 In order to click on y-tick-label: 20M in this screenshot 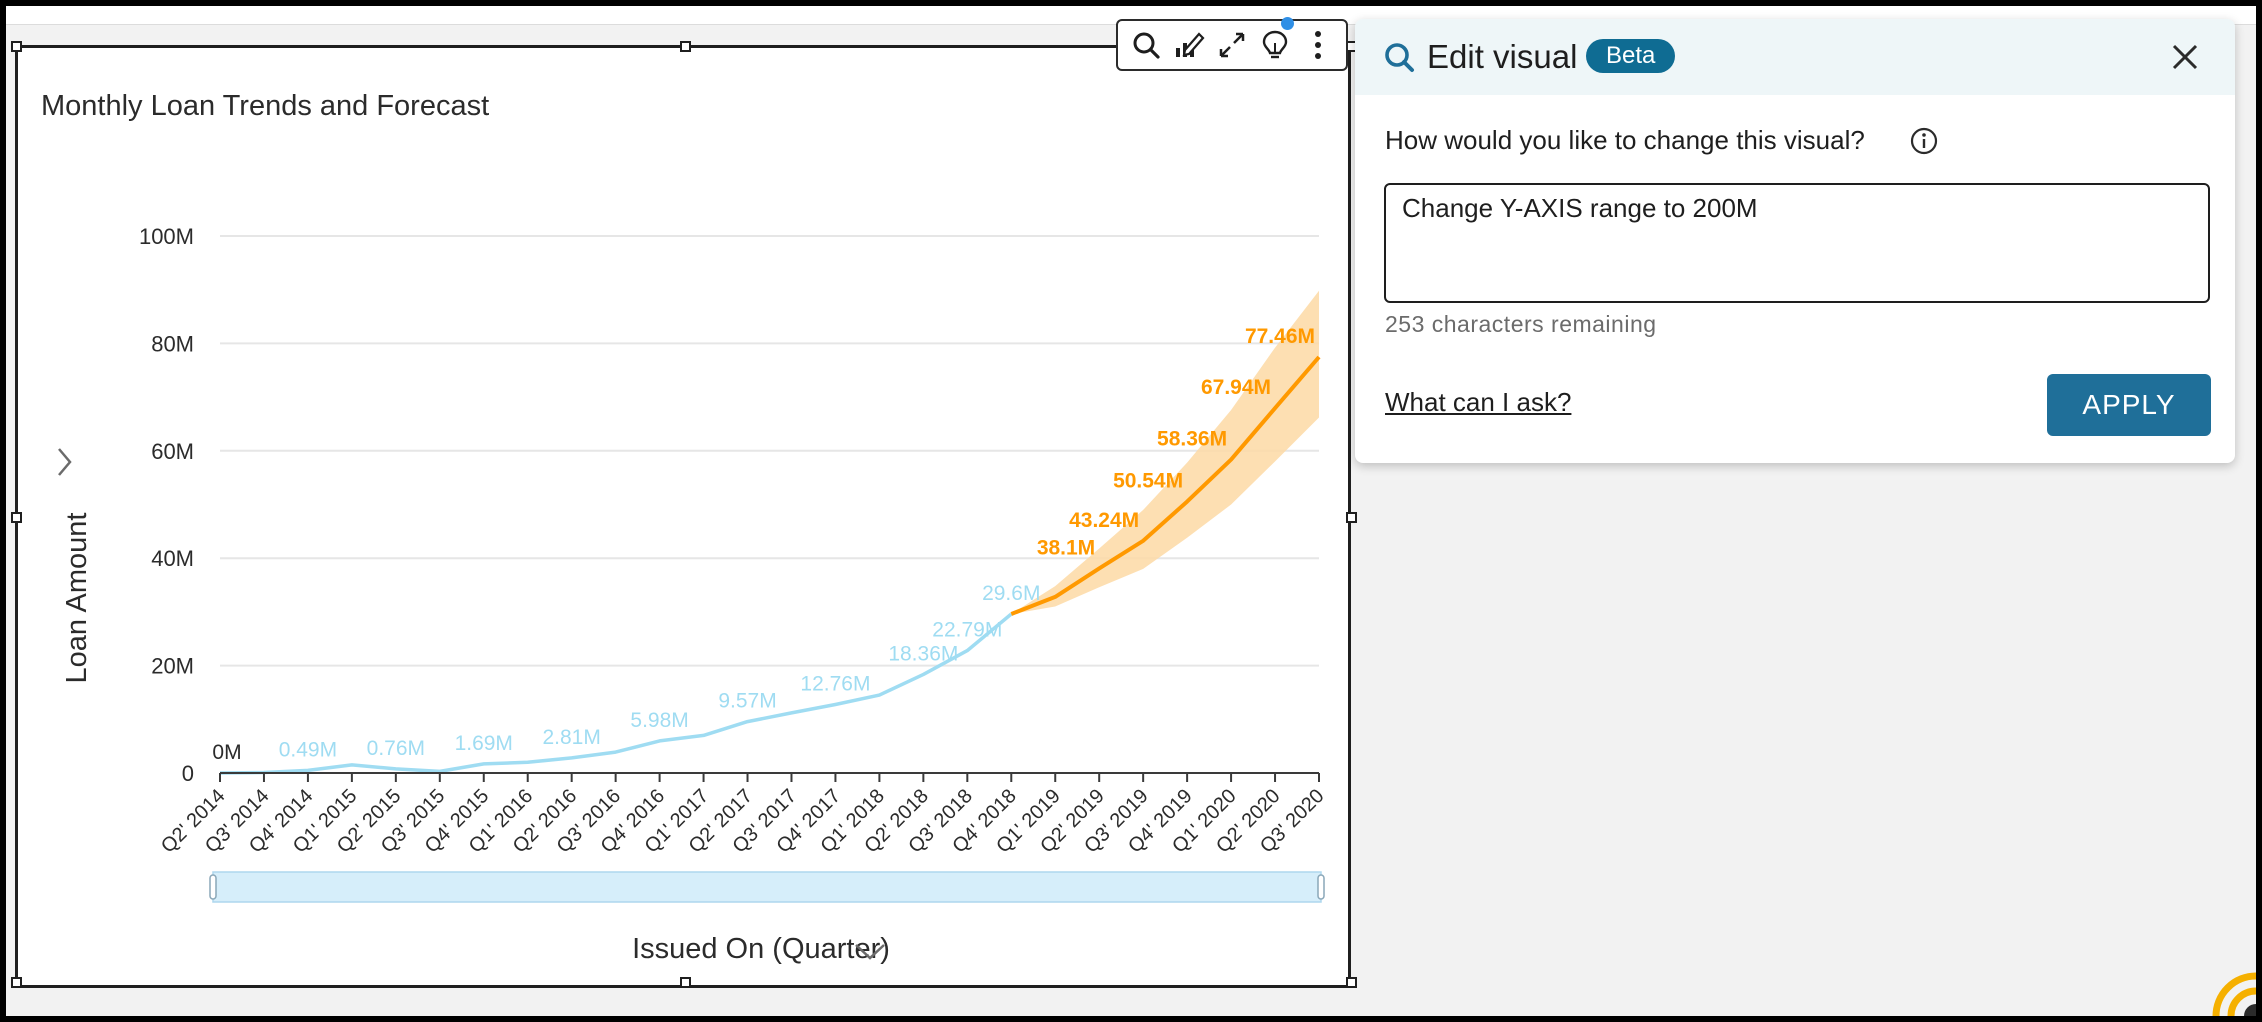, I will do `click(172, 666)`.